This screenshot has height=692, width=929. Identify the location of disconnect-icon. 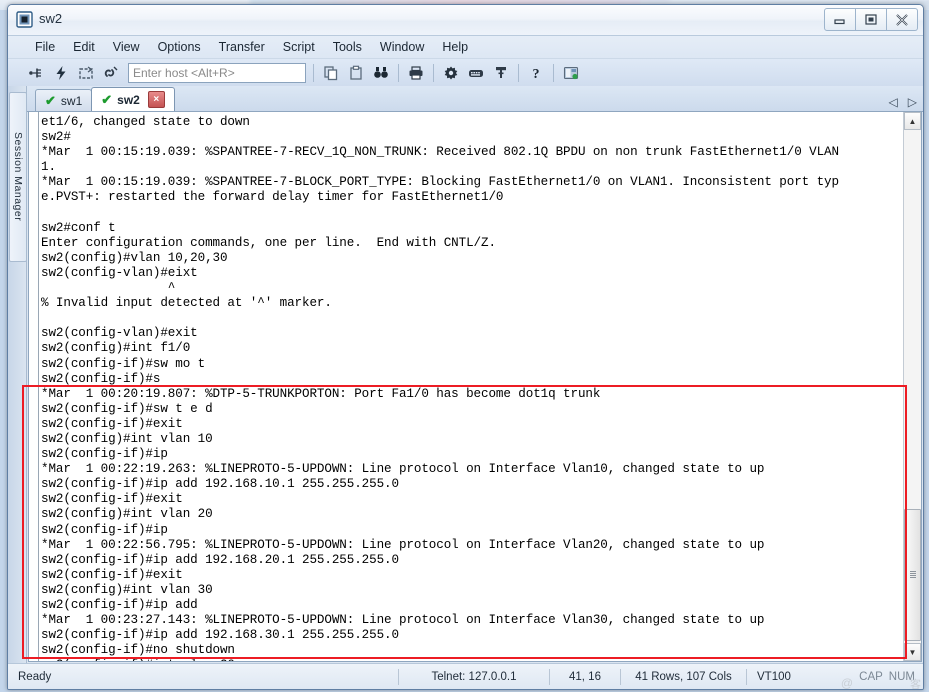
(111, 73).